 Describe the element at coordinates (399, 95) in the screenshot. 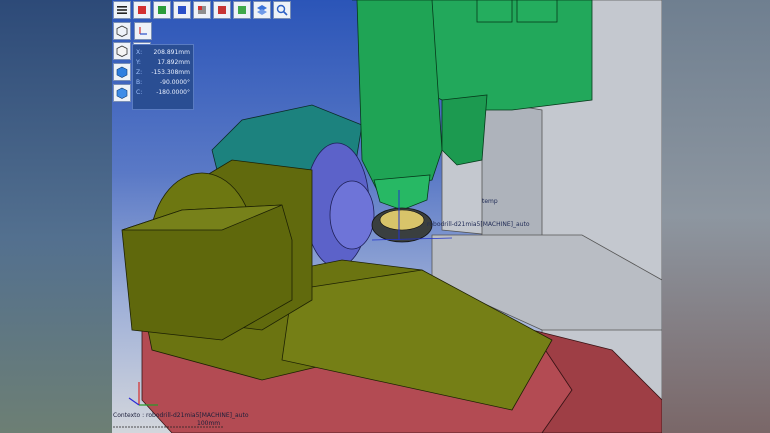

I see `spindle-body` at that location.